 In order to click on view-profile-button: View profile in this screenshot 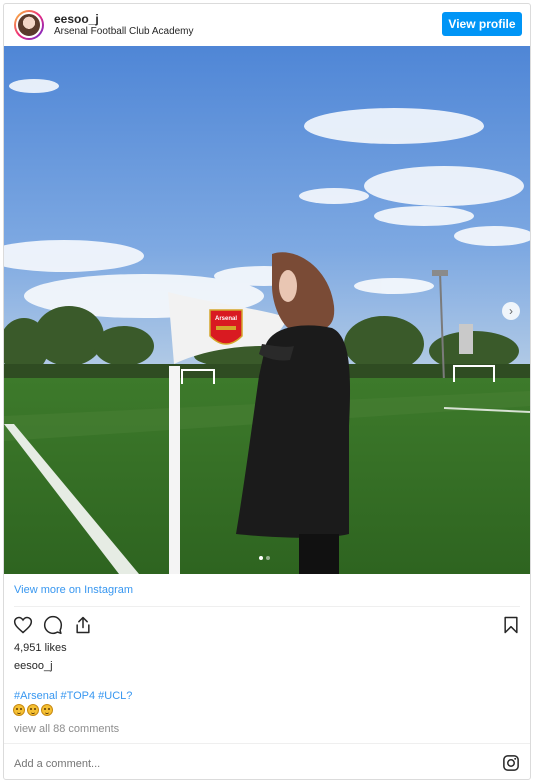, I will do `click(482, 24)`.